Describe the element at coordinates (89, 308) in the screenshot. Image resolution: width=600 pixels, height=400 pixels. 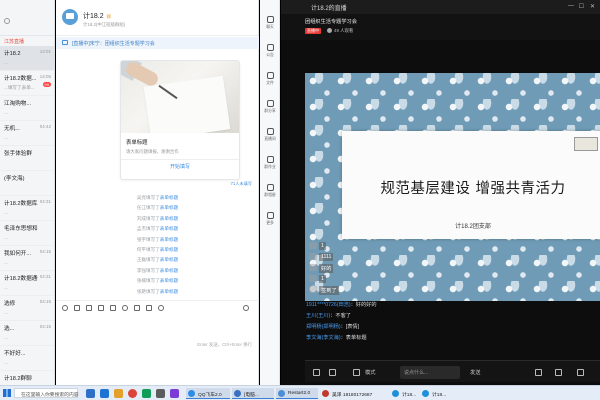
I see `scissors-icon` at that location.